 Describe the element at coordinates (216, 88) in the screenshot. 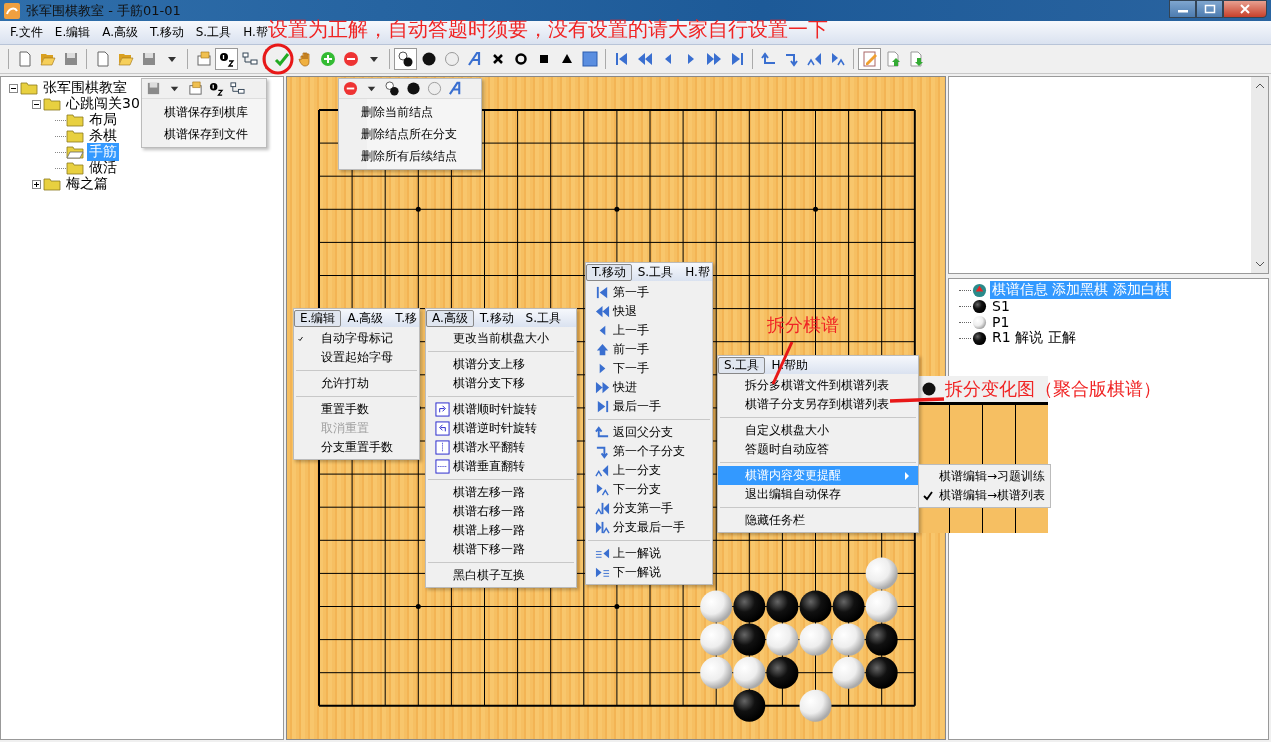

I see `move-numbers-icon` at that location.